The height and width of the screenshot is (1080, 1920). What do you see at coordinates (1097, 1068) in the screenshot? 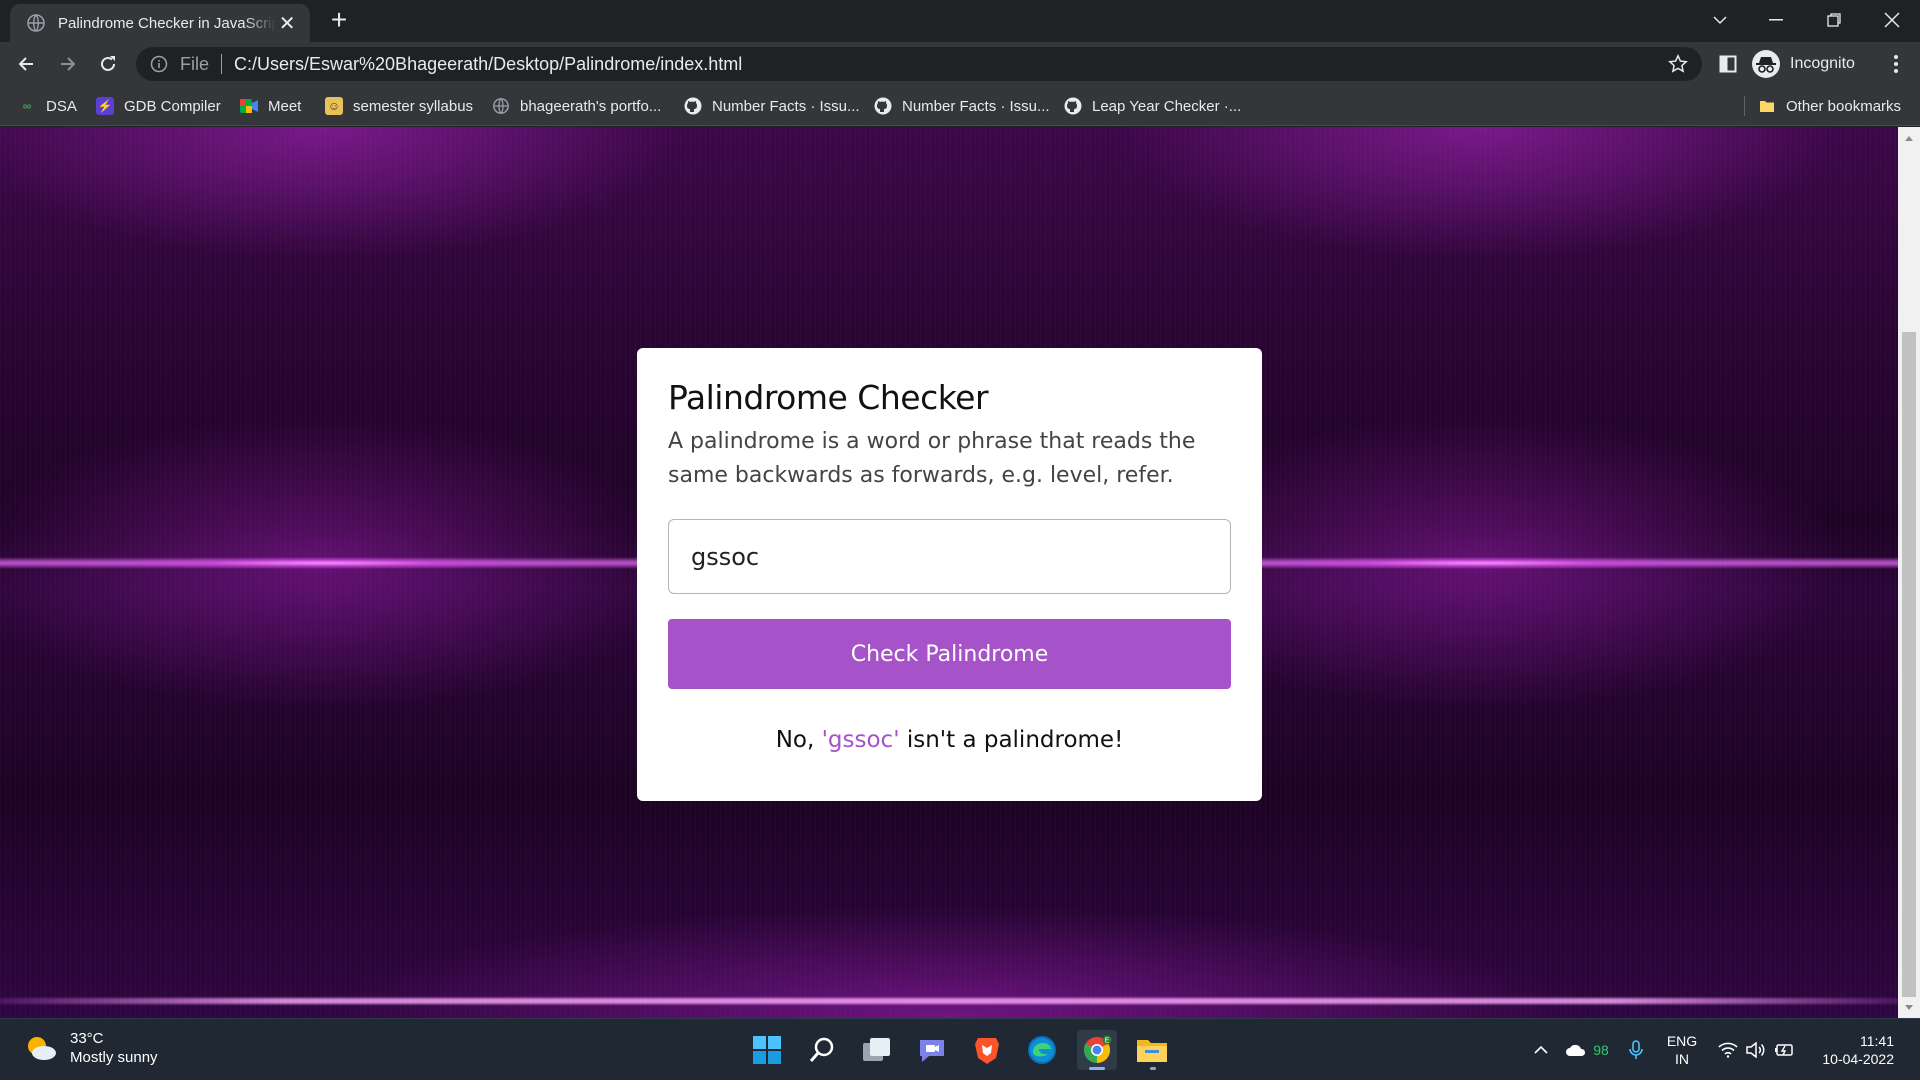
I see `active-app-indicator` at bounding box center [1097, 1068].